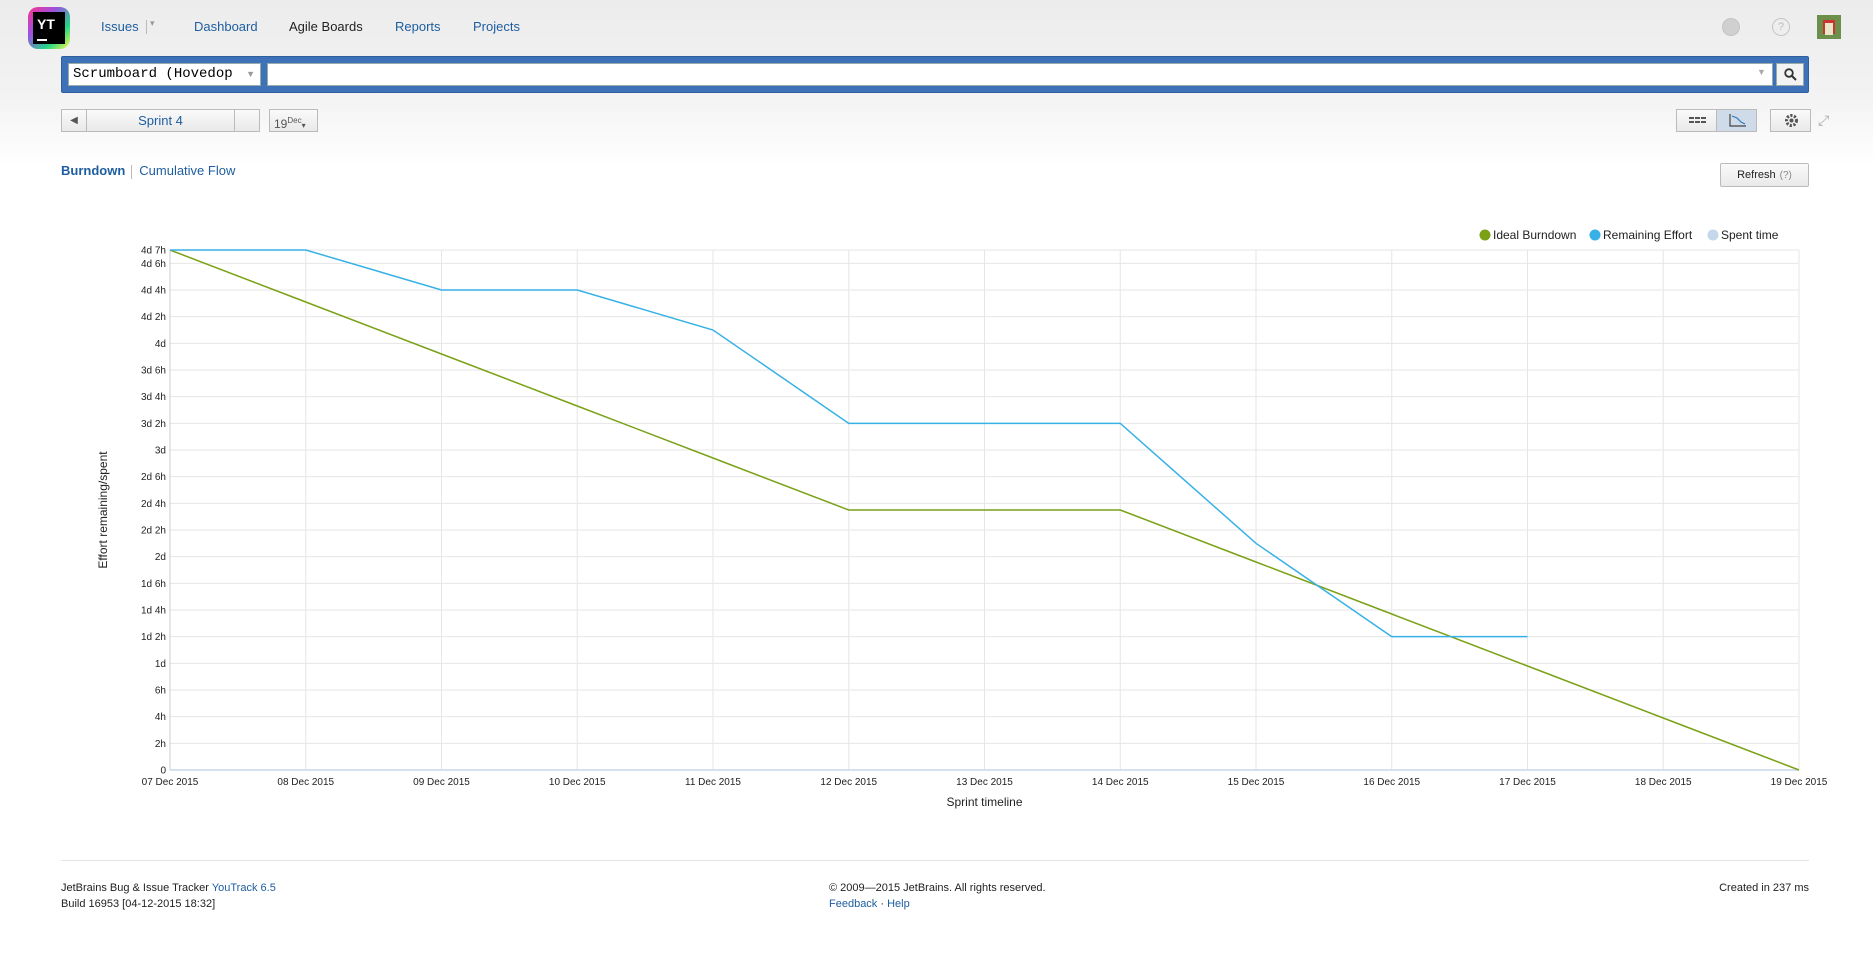 The height and width of the screenshot is (967, 1873). I want to click on x-tick-label: 16 Dec 2015, so click(1391, 782).